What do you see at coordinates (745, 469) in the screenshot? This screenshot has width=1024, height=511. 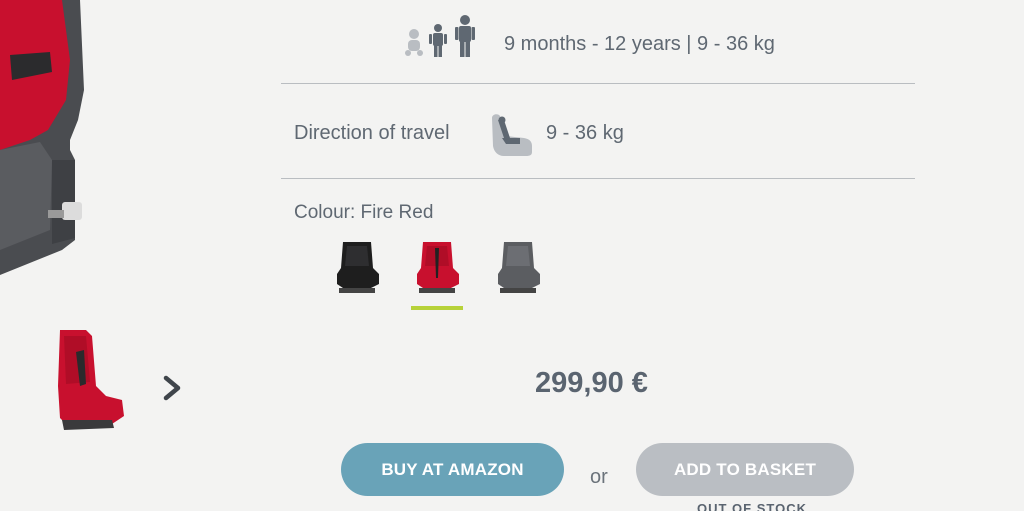 I see `add-to-basket-button: ADD TO BASKET` at bounding box center [745, 469].